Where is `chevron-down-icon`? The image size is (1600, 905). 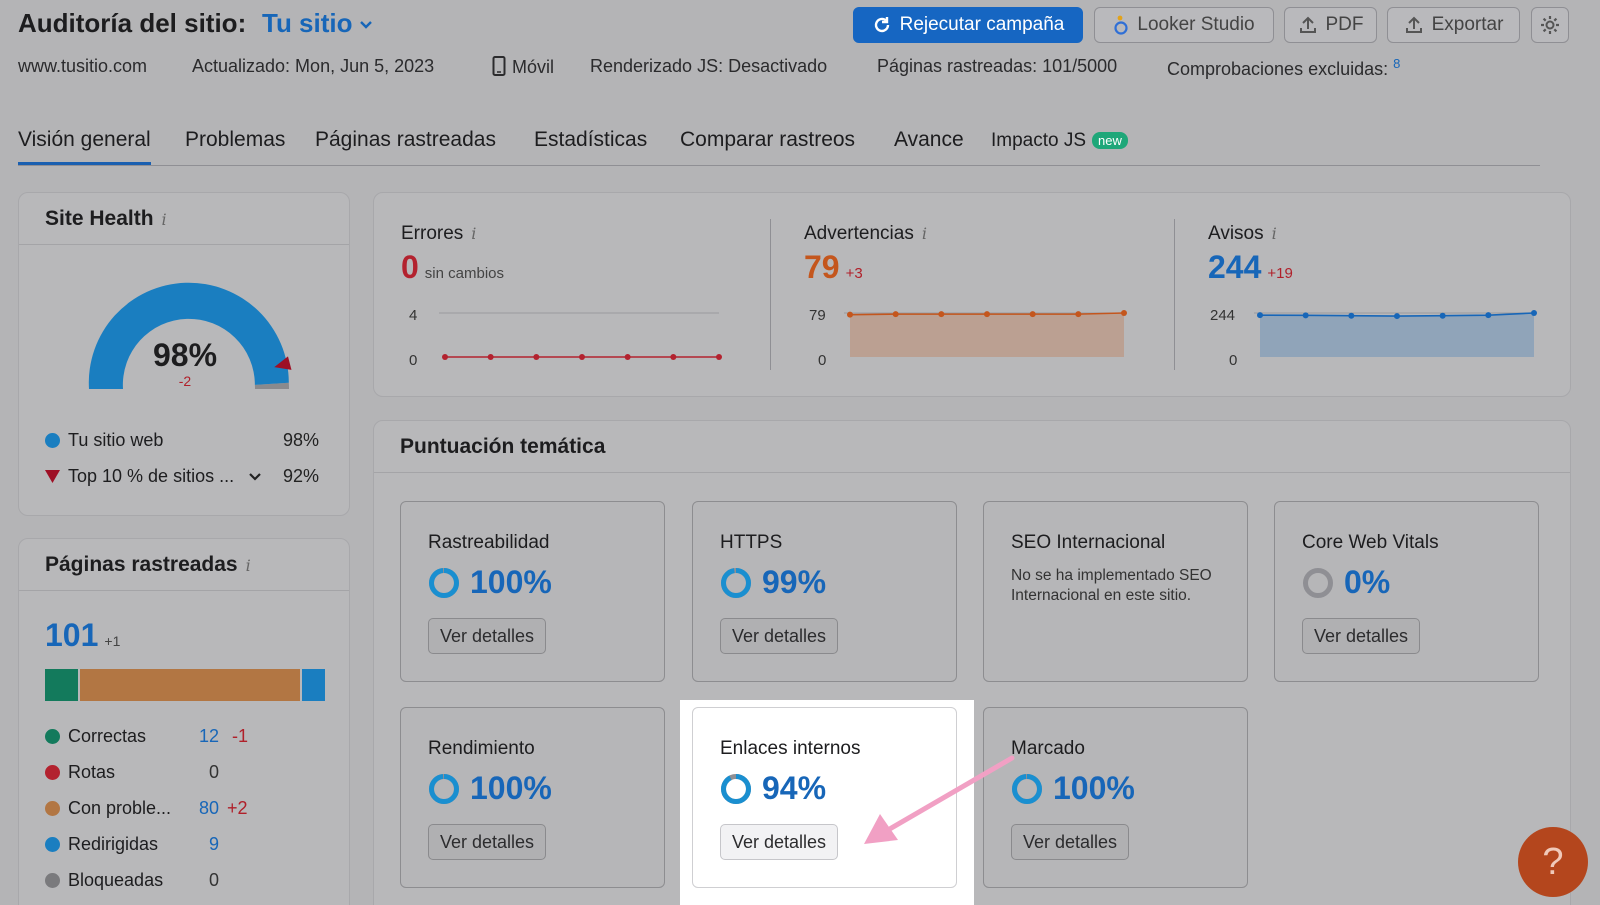 chevron-down-icon is located at coordinates (255, 476).